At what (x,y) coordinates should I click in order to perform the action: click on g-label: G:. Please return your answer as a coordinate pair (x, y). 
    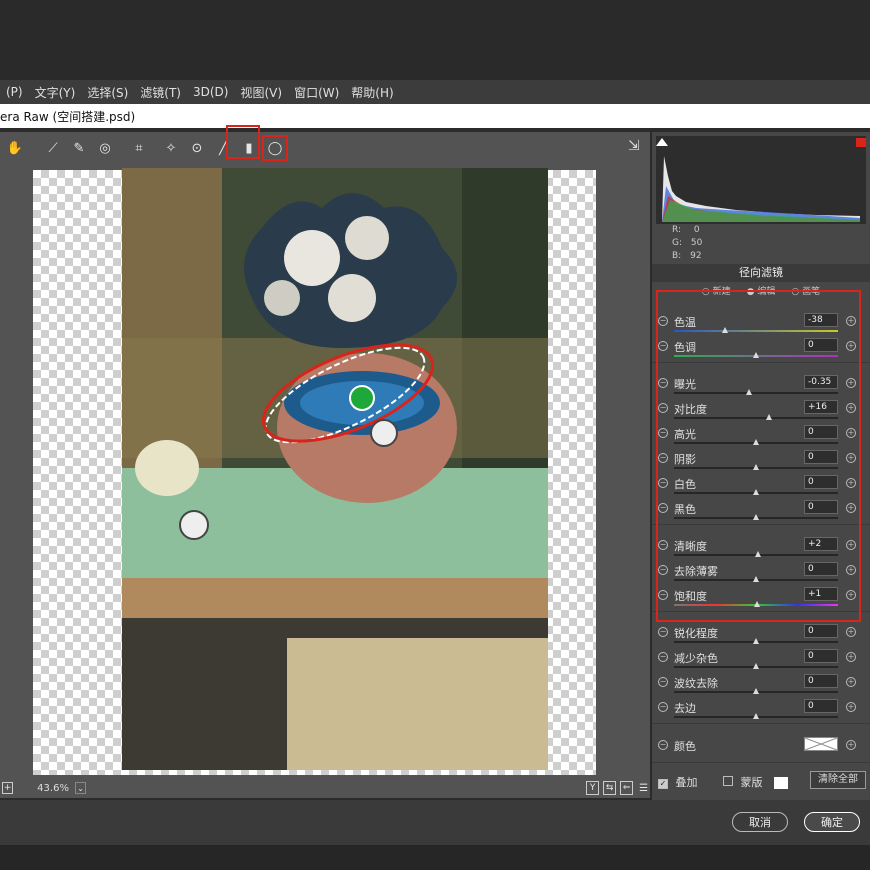
    Looking at the image, I should click on (677, 243).